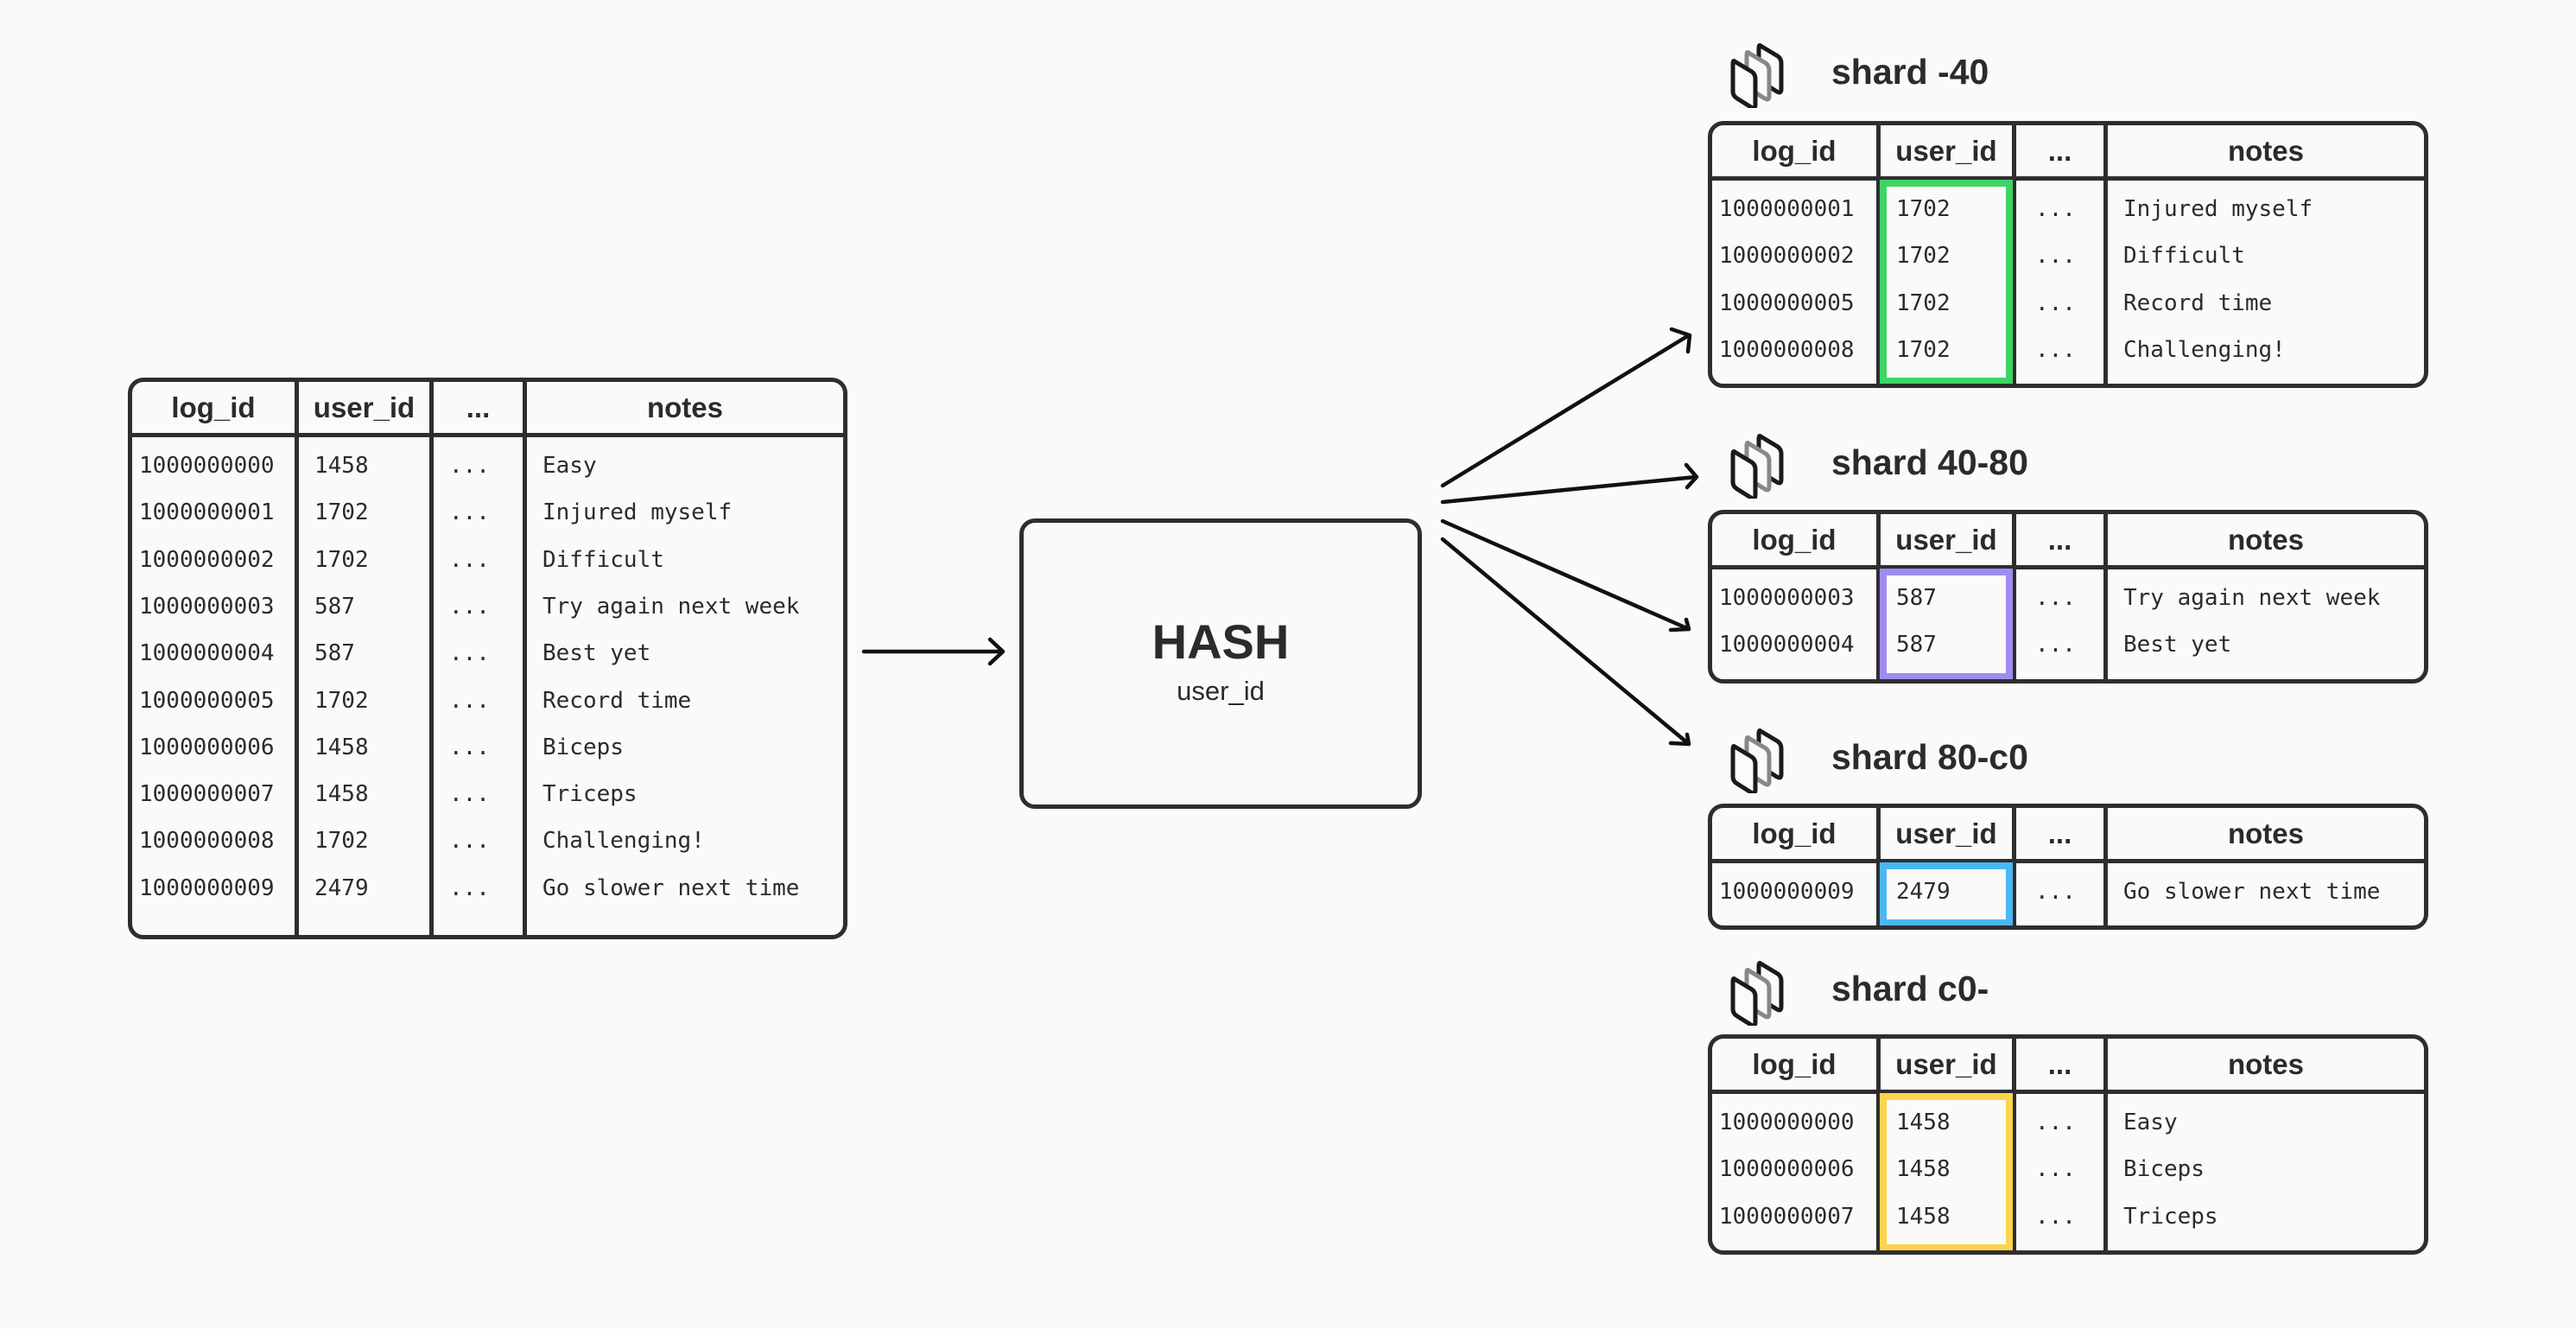 This screenshot has width=2576, height=1329. I want to click on cell-notes: Difficult, so click(603, 560).